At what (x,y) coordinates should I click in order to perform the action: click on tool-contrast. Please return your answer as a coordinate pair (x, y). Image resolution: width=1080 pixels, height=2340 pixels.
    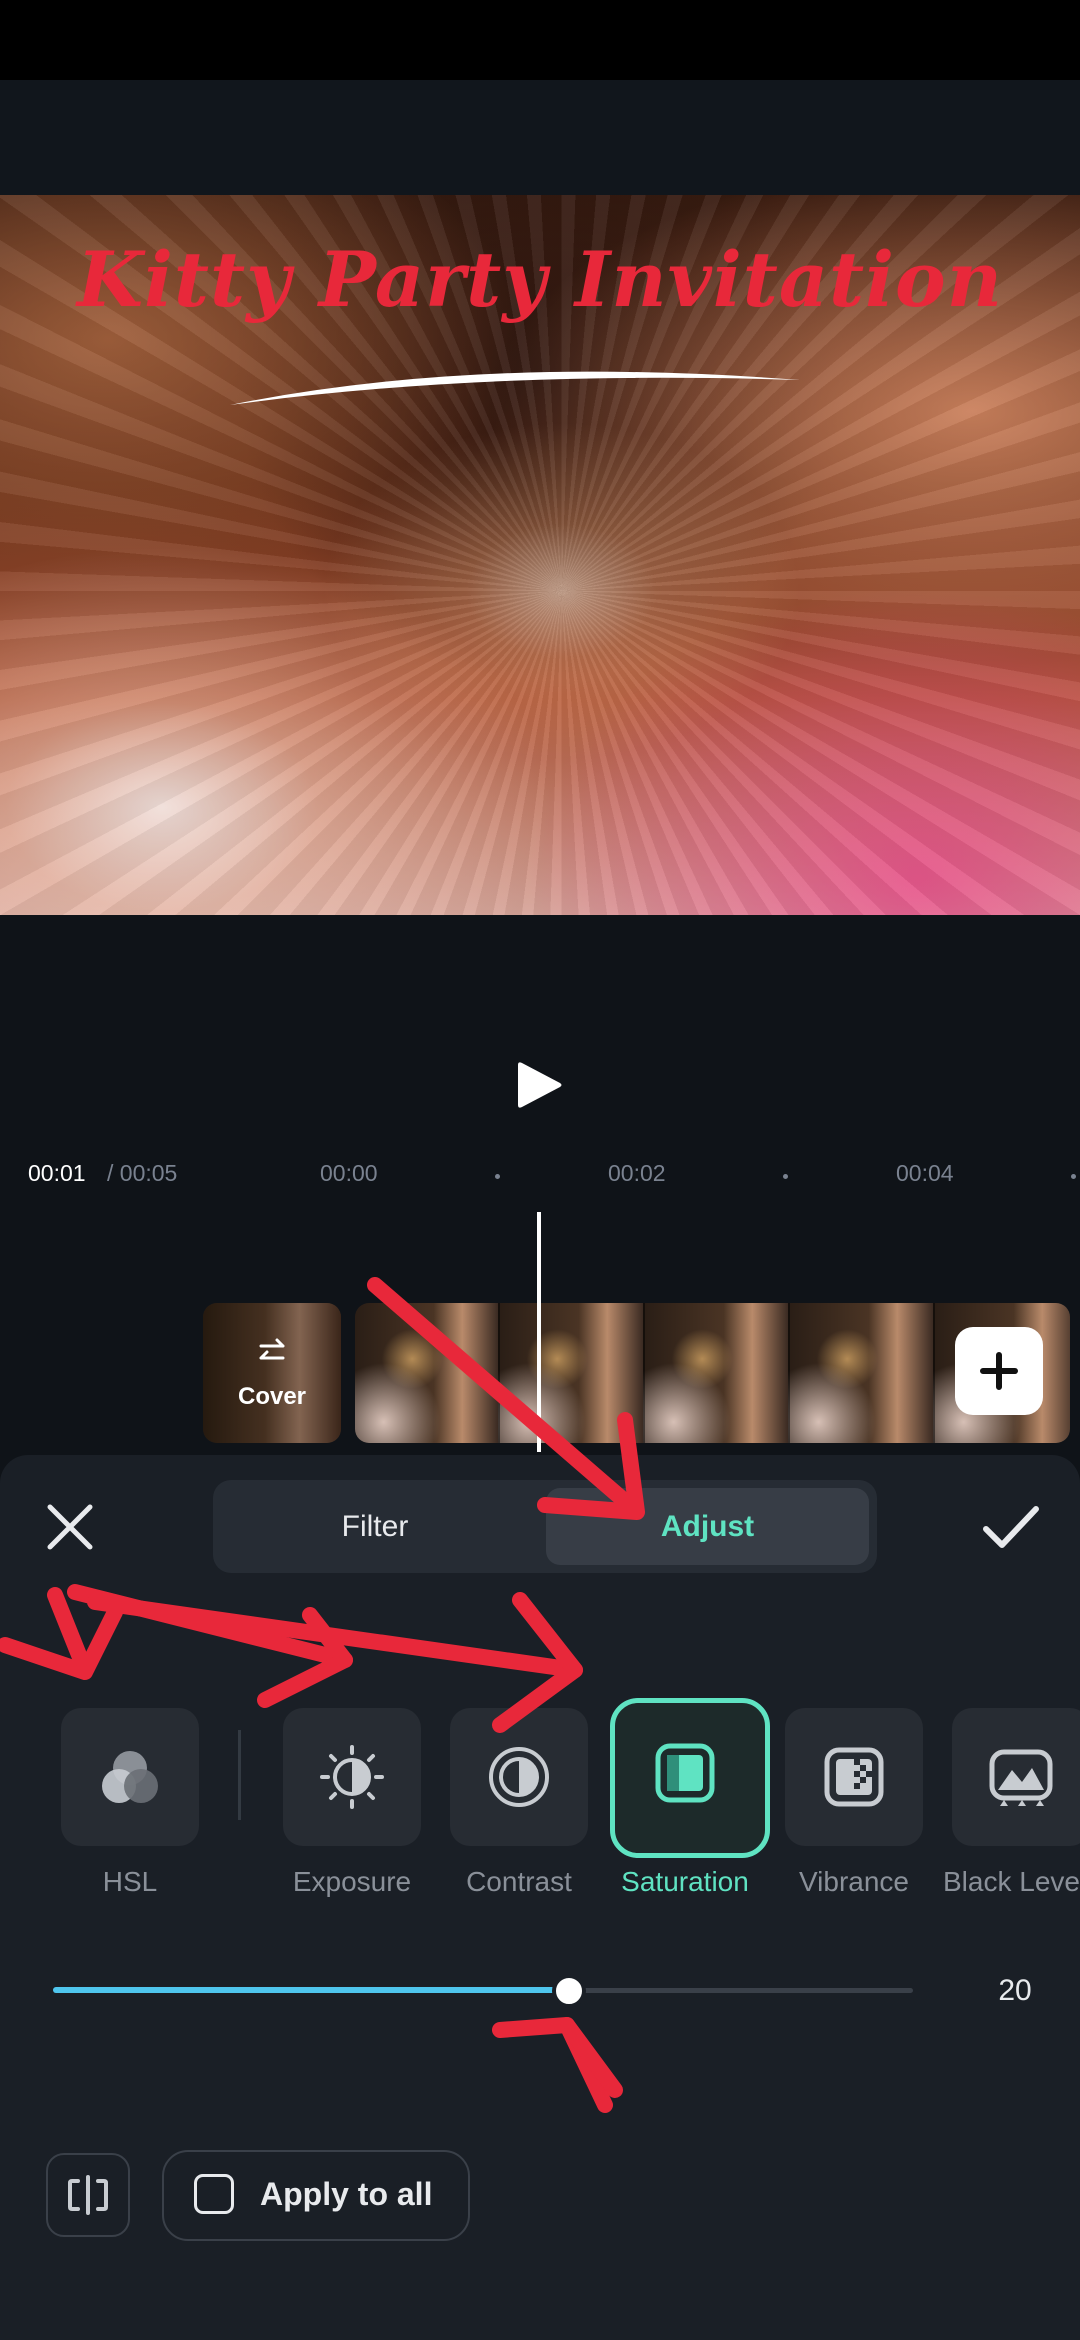
    Looking at the image, I should click on (519, 1777).